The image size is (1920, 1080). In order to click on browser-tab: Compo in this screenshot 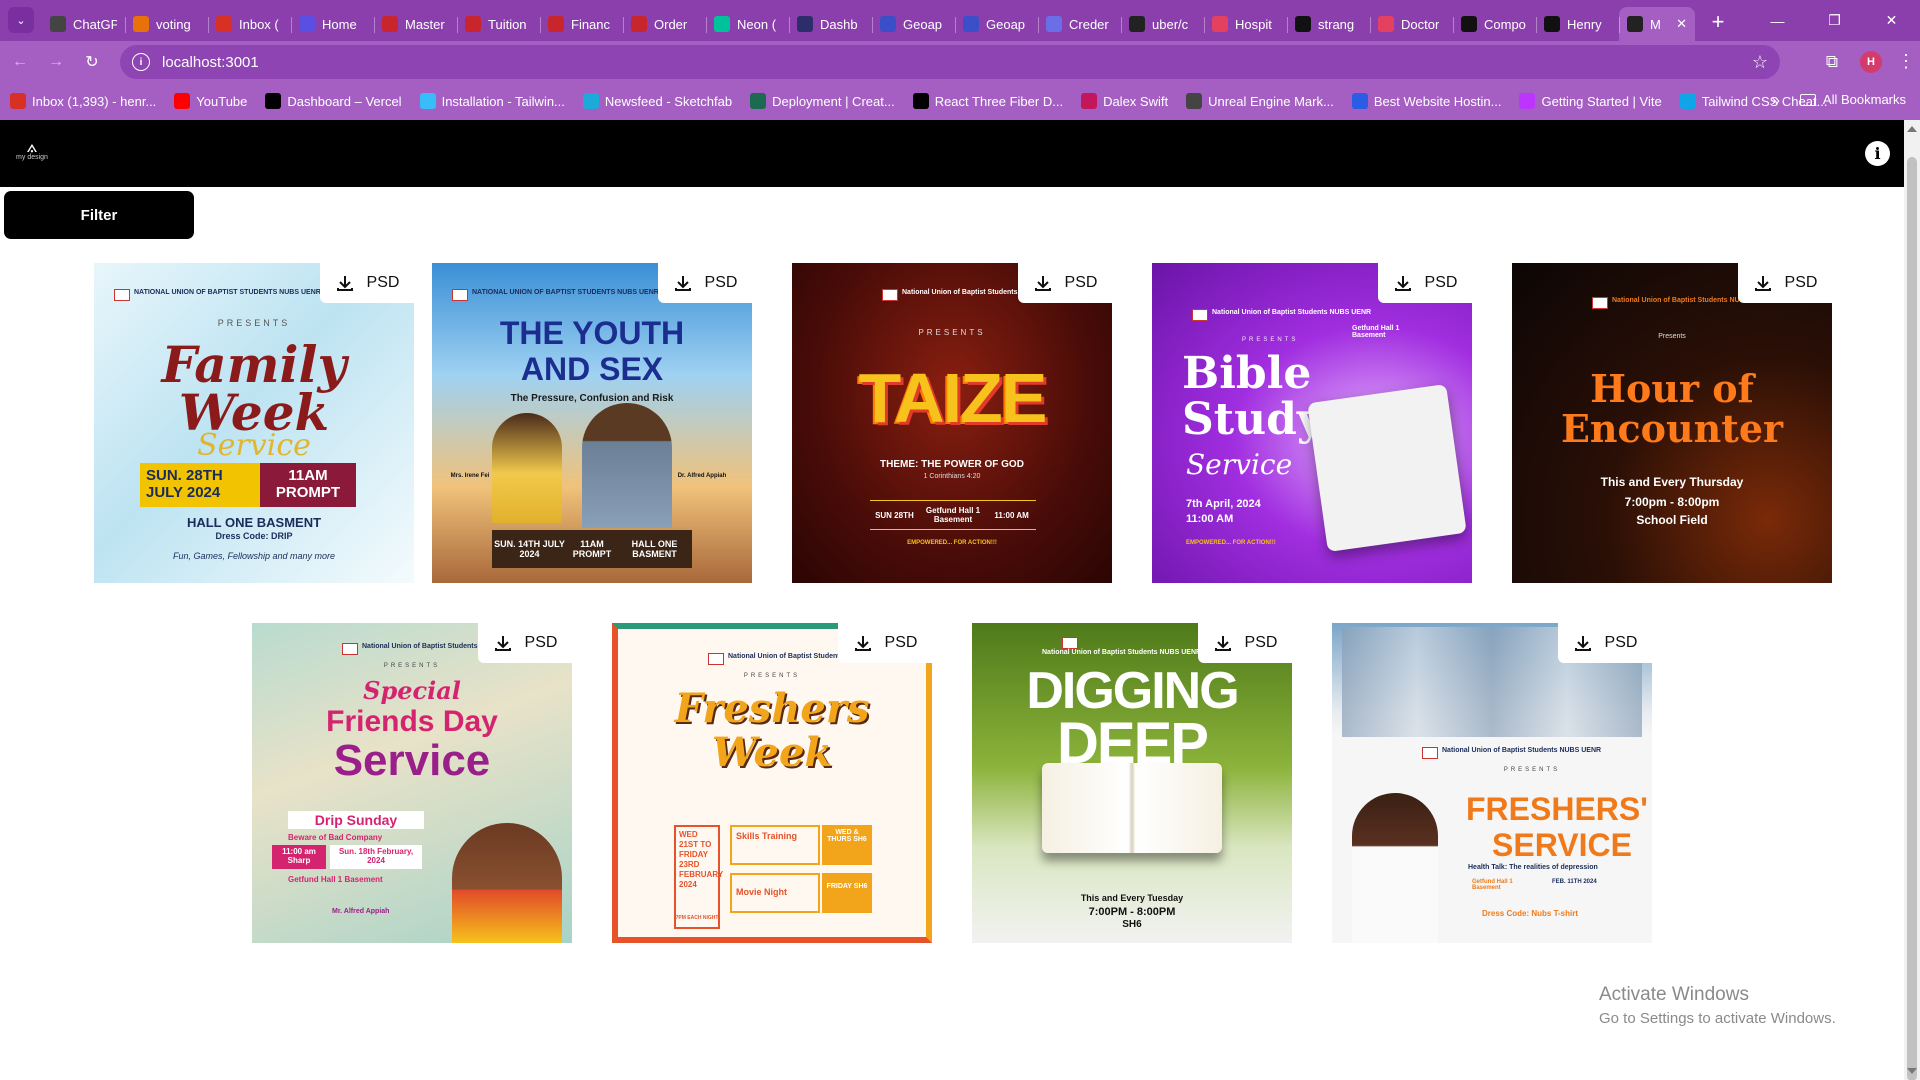, I will do `click(1494, 24)`.